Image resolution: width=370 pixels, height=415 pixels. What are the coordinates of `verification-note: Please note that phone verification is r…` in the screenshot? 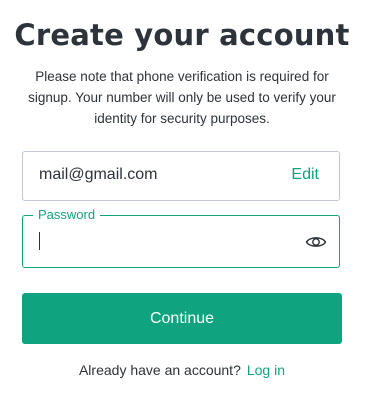 It's located at (182, 97).